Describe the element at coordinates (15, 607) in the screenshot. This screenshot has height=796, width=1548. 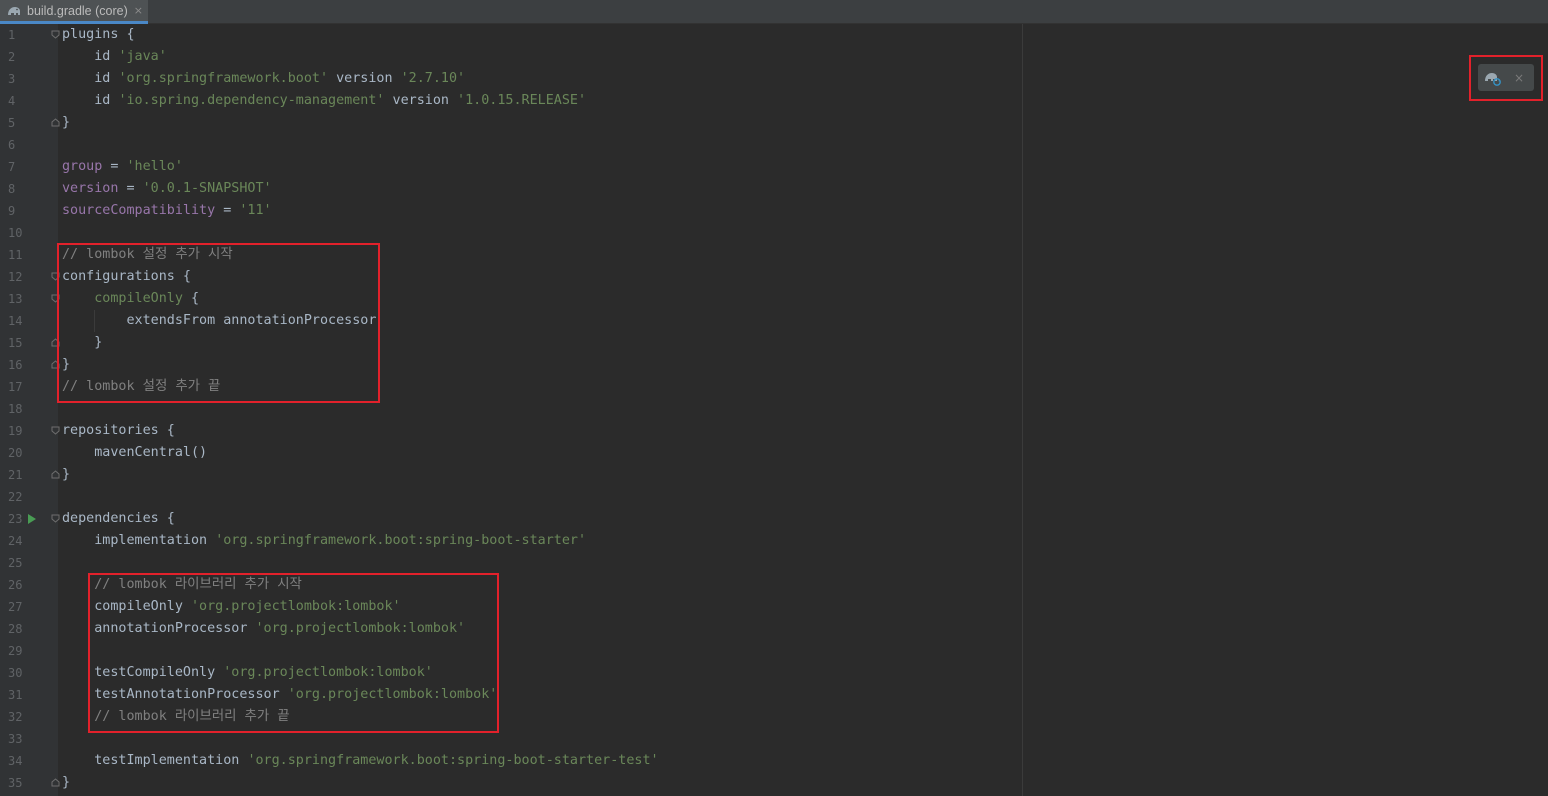
I see `line-number: 27` at that location.